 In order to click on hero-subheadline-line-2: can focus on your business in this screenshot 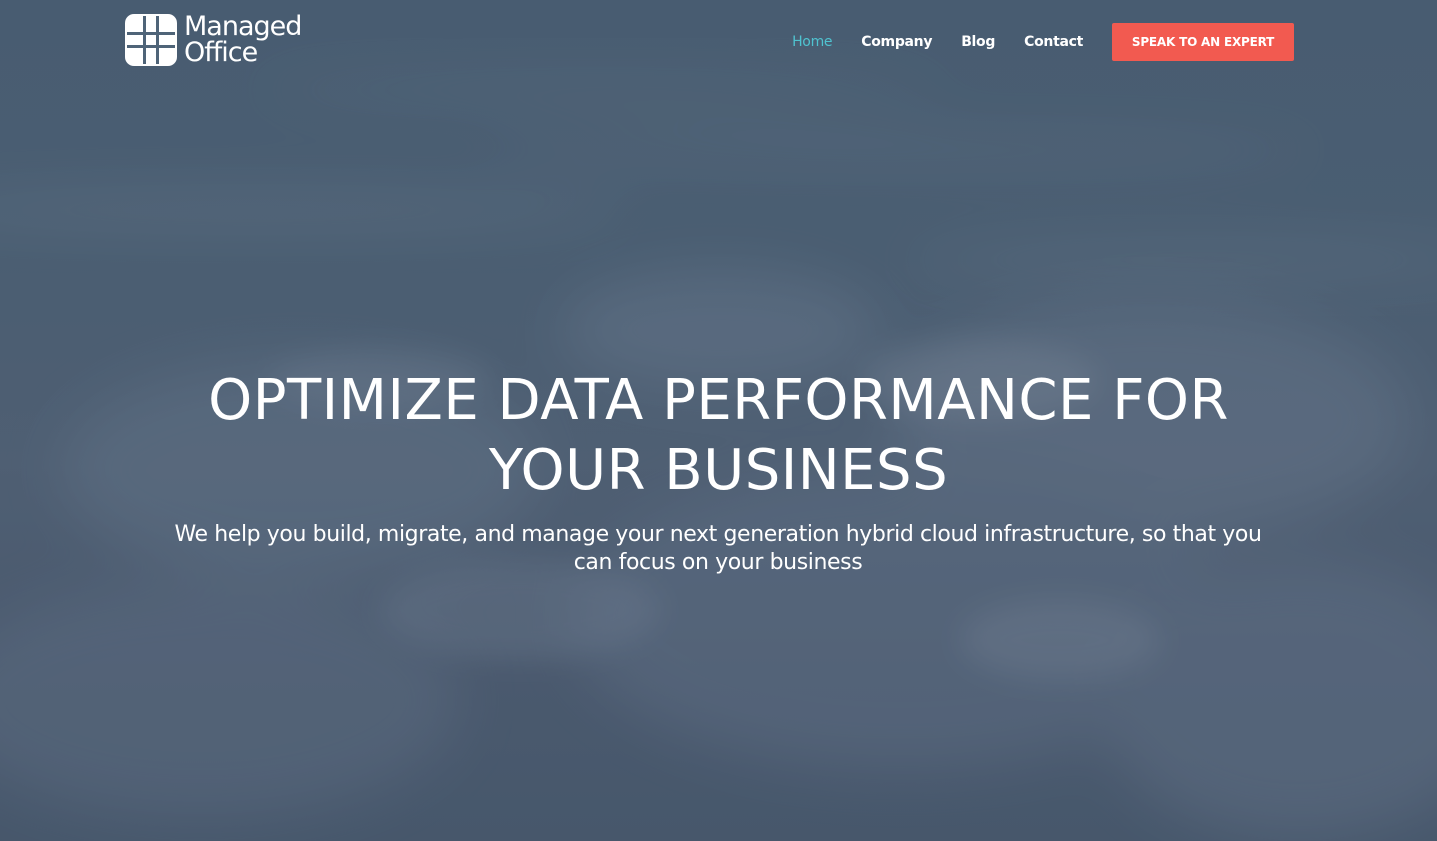, I will do `click(718, 562)`.